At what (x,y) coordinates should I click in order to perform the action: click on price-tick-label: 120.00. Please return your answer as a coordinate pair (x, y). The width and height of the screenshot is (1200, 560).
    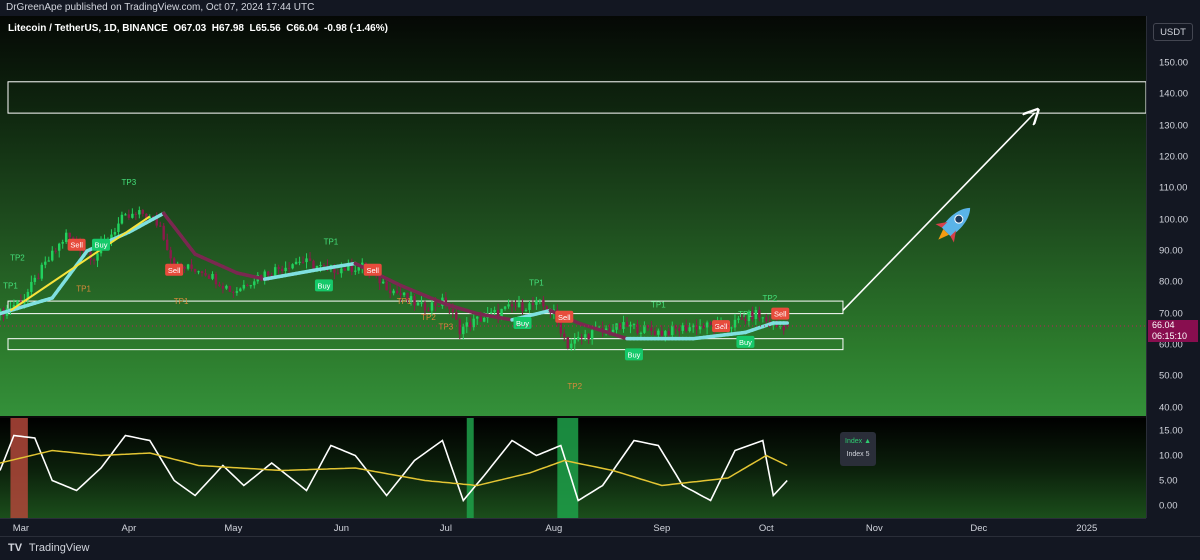
    Looking at the image, I should click on (1174, 157).